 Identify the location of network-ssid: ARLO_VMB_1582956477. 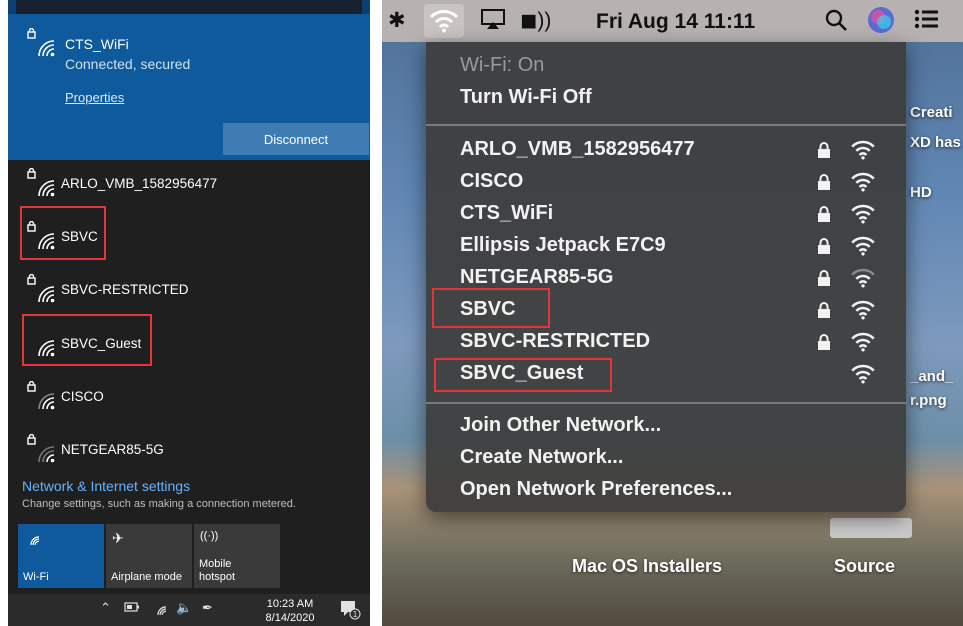
(139, 183).